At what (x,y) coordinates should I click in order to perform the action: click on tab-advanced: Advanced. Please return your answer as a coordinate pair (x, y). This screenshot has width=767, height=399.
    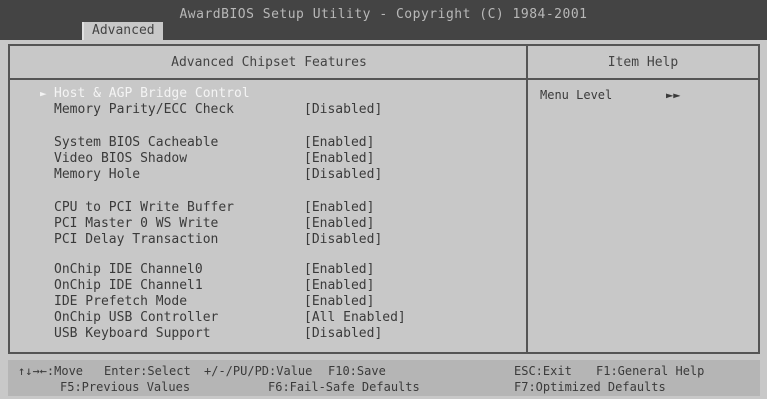
    Looking at the image, I should click on (122, 31).